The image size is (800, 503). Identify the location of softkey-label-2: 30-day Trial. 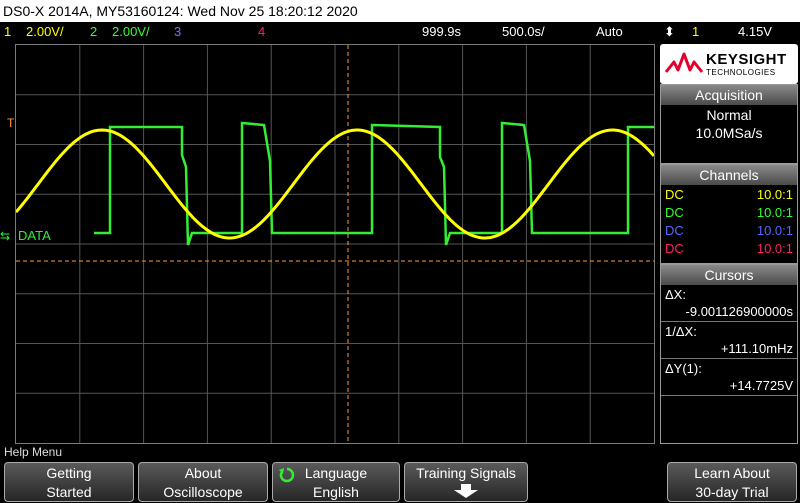
(732, 492).